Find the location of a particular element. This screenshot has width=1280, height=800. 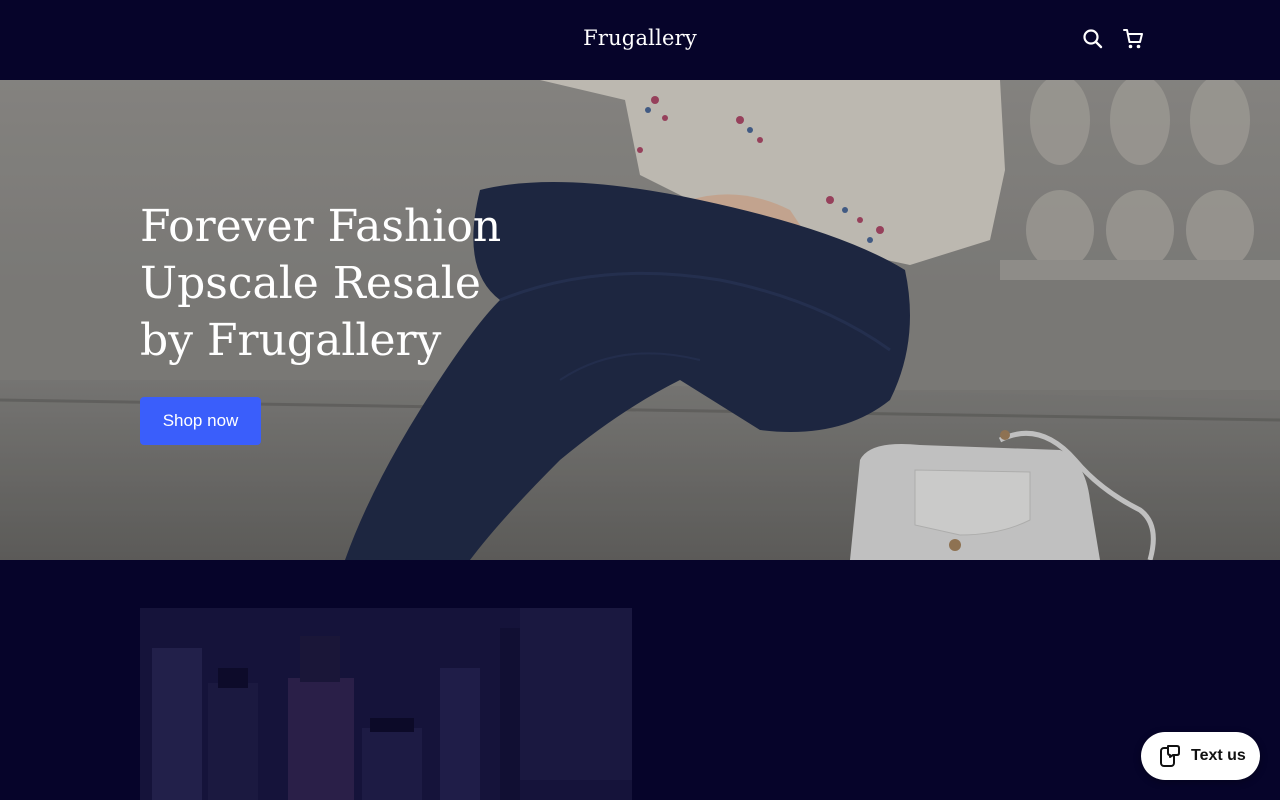

search-button is located at coordinates (1093, 39).